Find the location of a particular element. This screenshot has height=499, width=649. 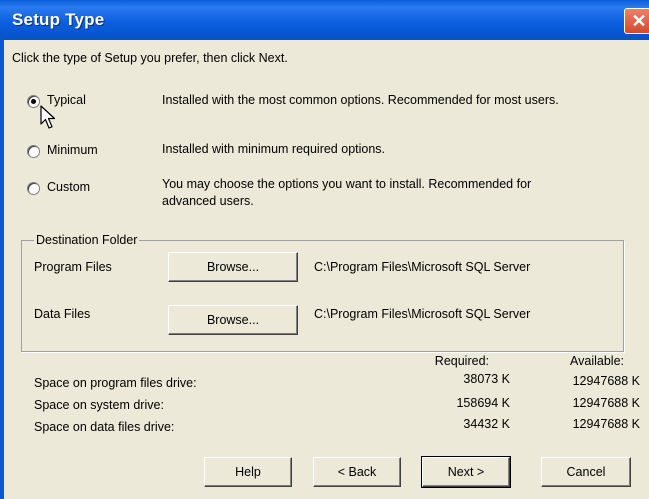

space-row-required: 158694 K is located at coordinates (483, 403).